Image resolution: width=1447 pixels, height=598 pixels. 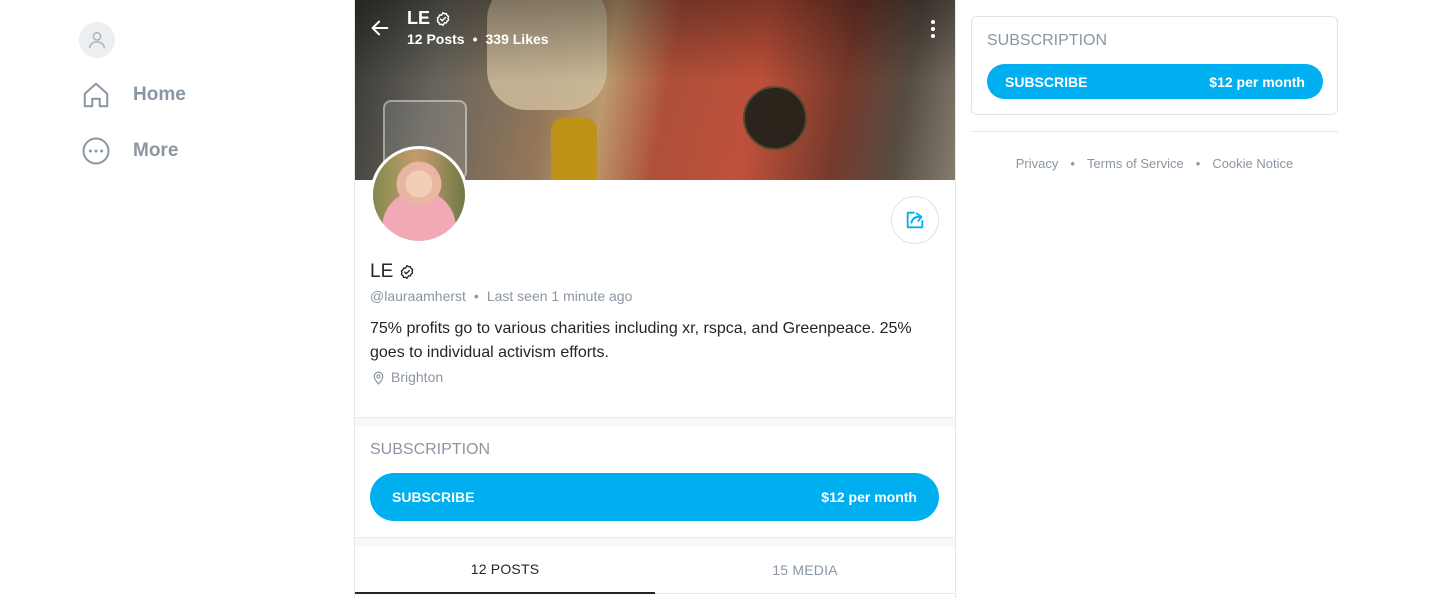 I want to click on profile-location: Brighton, so click(x=407, y=377).